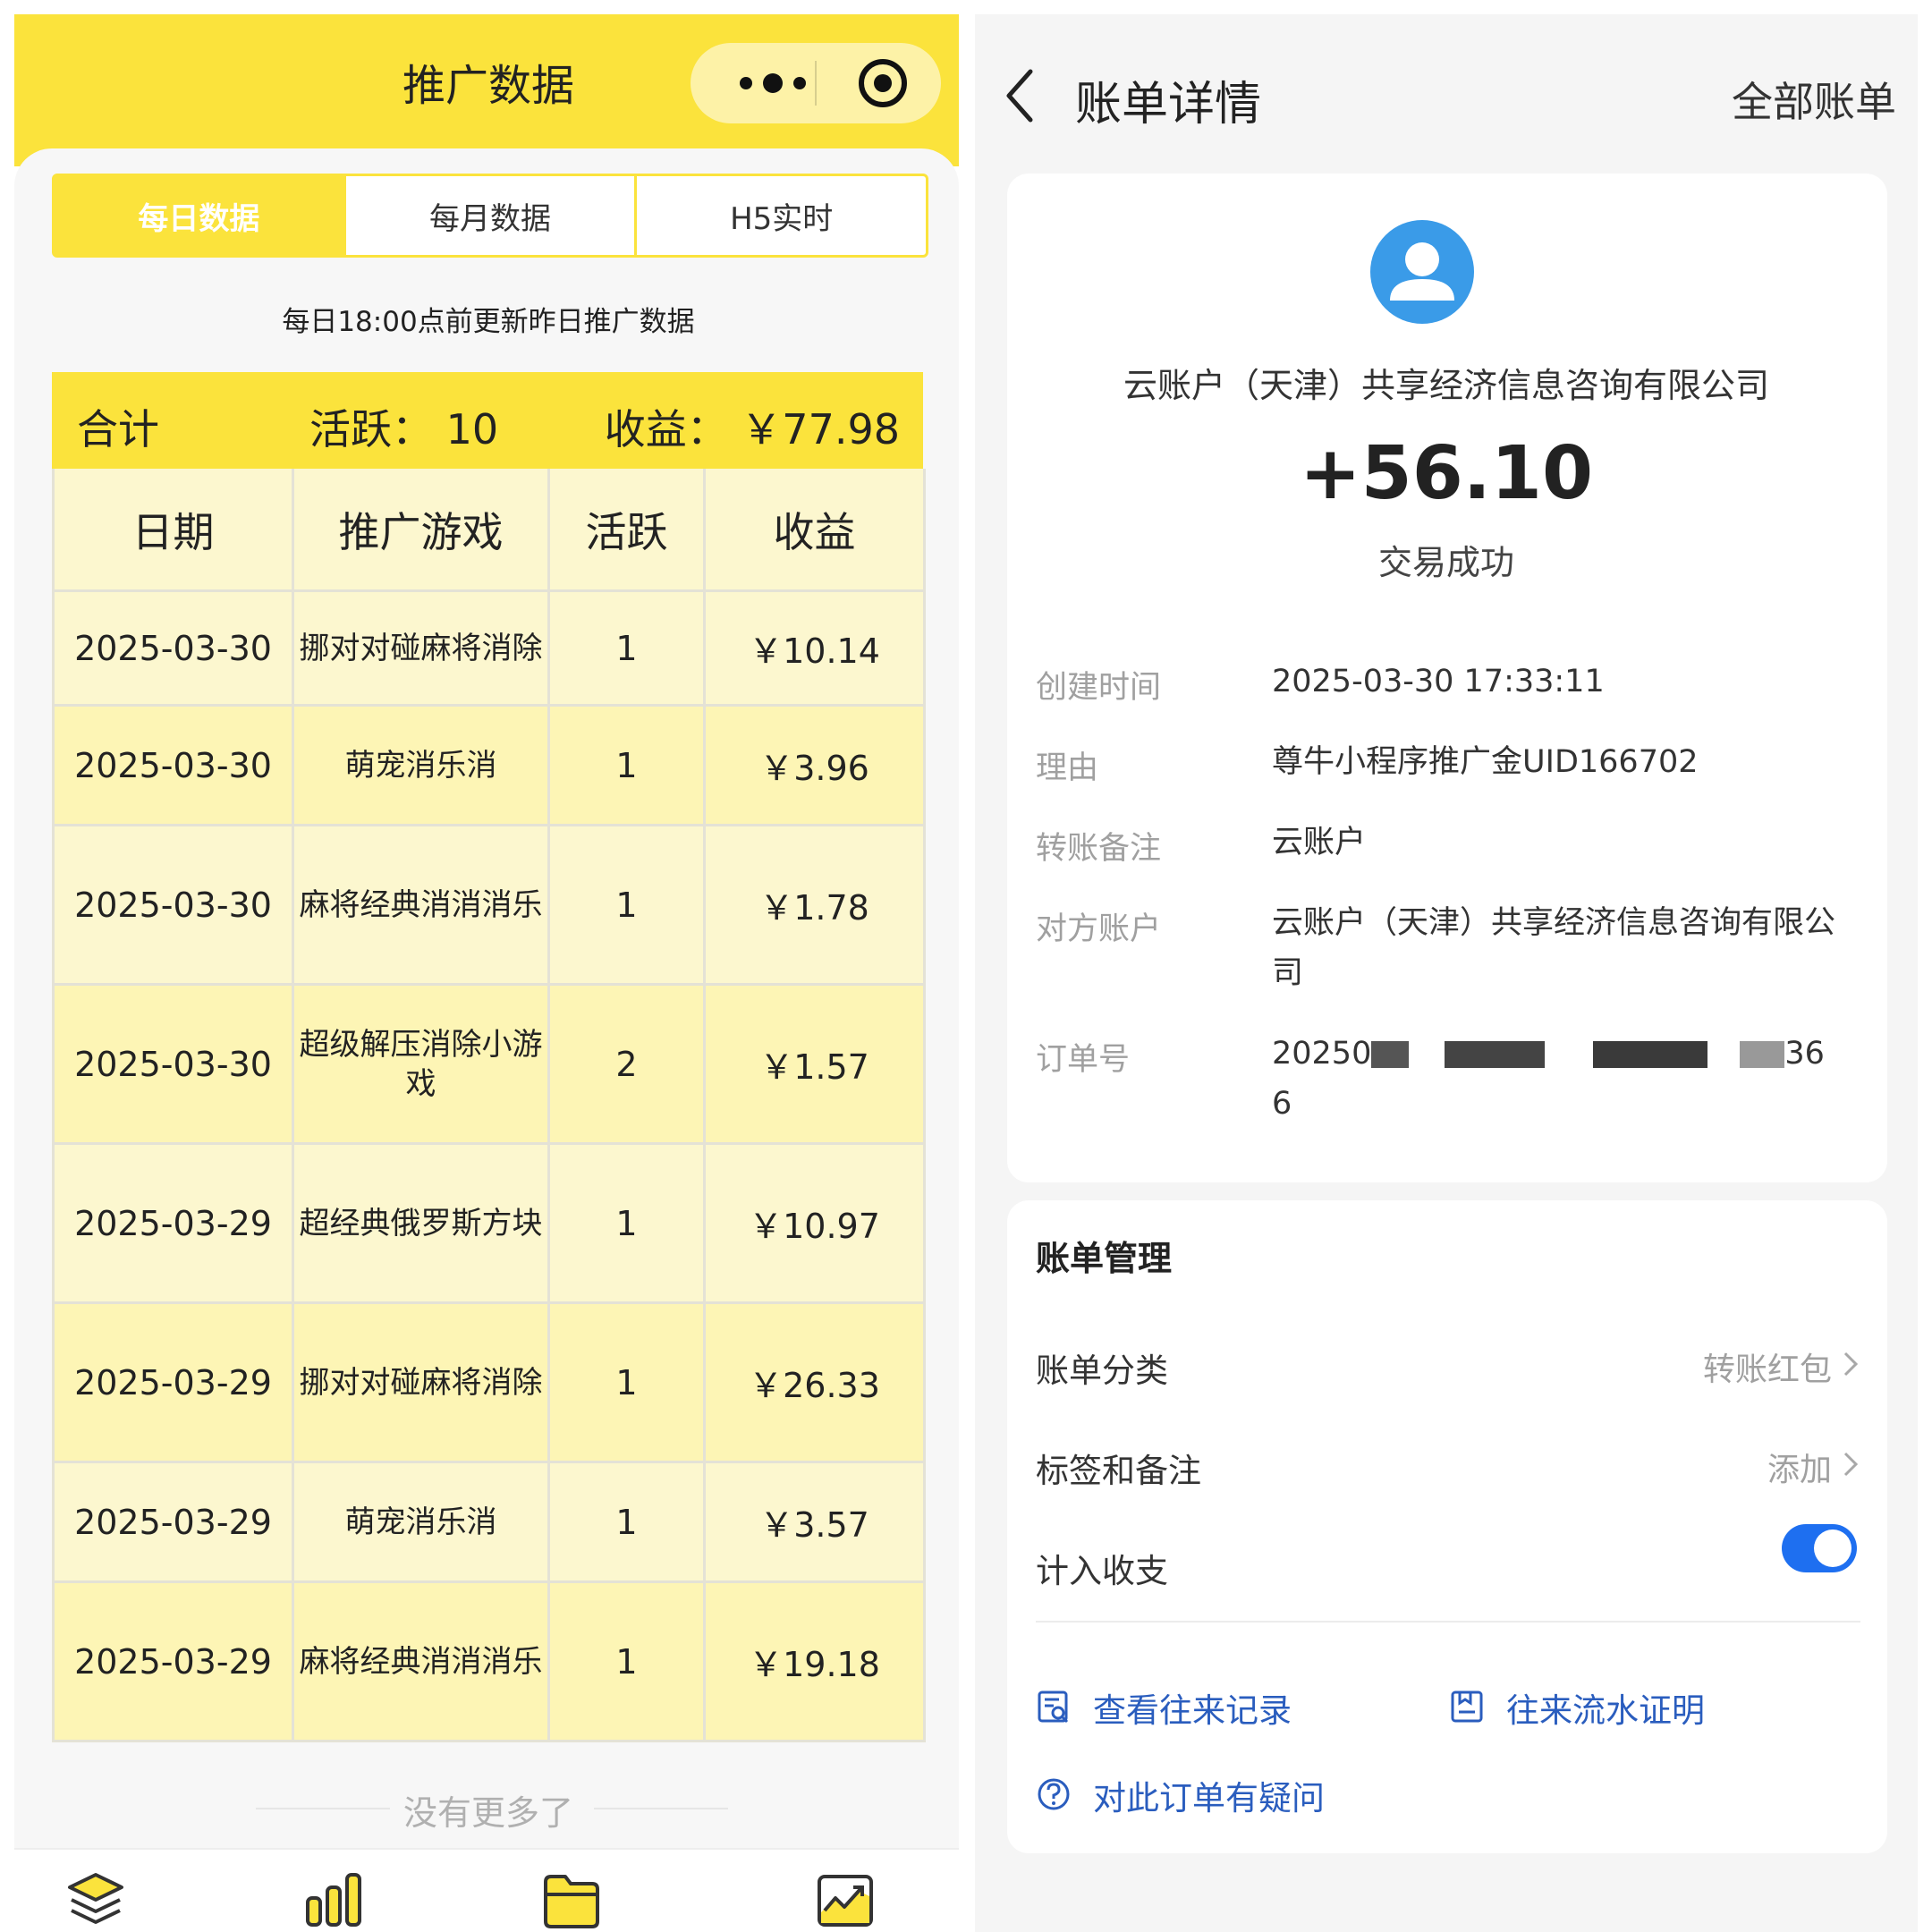 The image size is (1932, 1932). Describe the element at coordinates (95, 1900) in the screenshot. I see `layers-icon` at that location.